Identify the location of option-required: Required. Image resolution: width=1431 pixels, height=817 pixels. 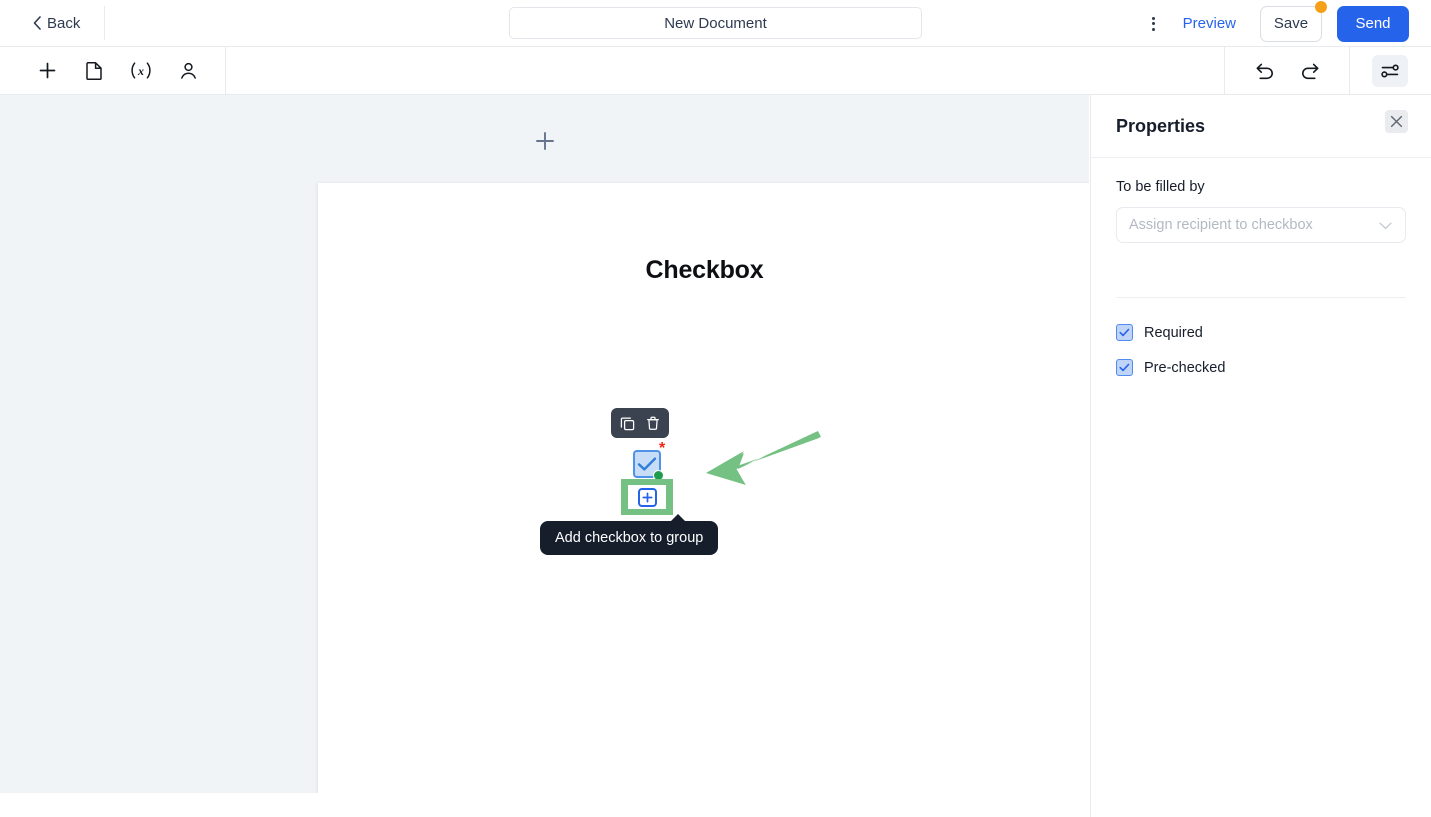
(1261, 332).